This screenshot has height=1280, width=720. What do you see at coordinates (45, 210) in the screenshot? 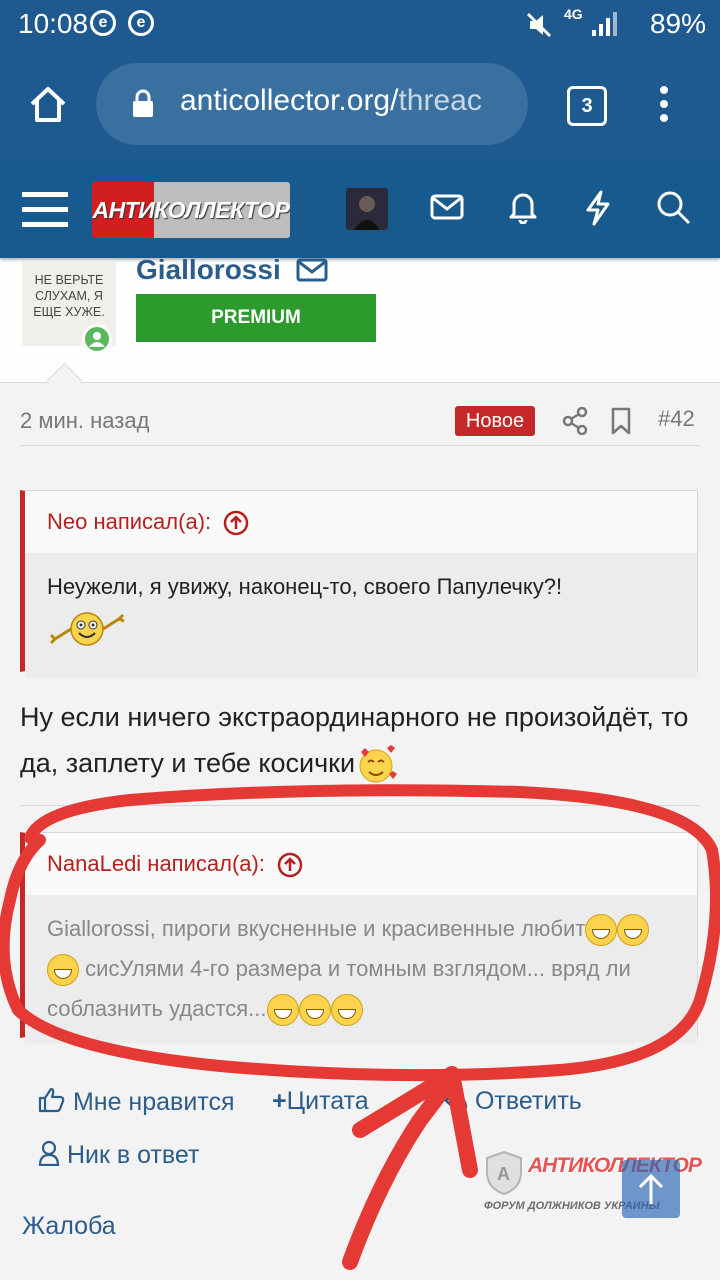
I see `hamburger-menu-icon` at bounding box center [45, 210].